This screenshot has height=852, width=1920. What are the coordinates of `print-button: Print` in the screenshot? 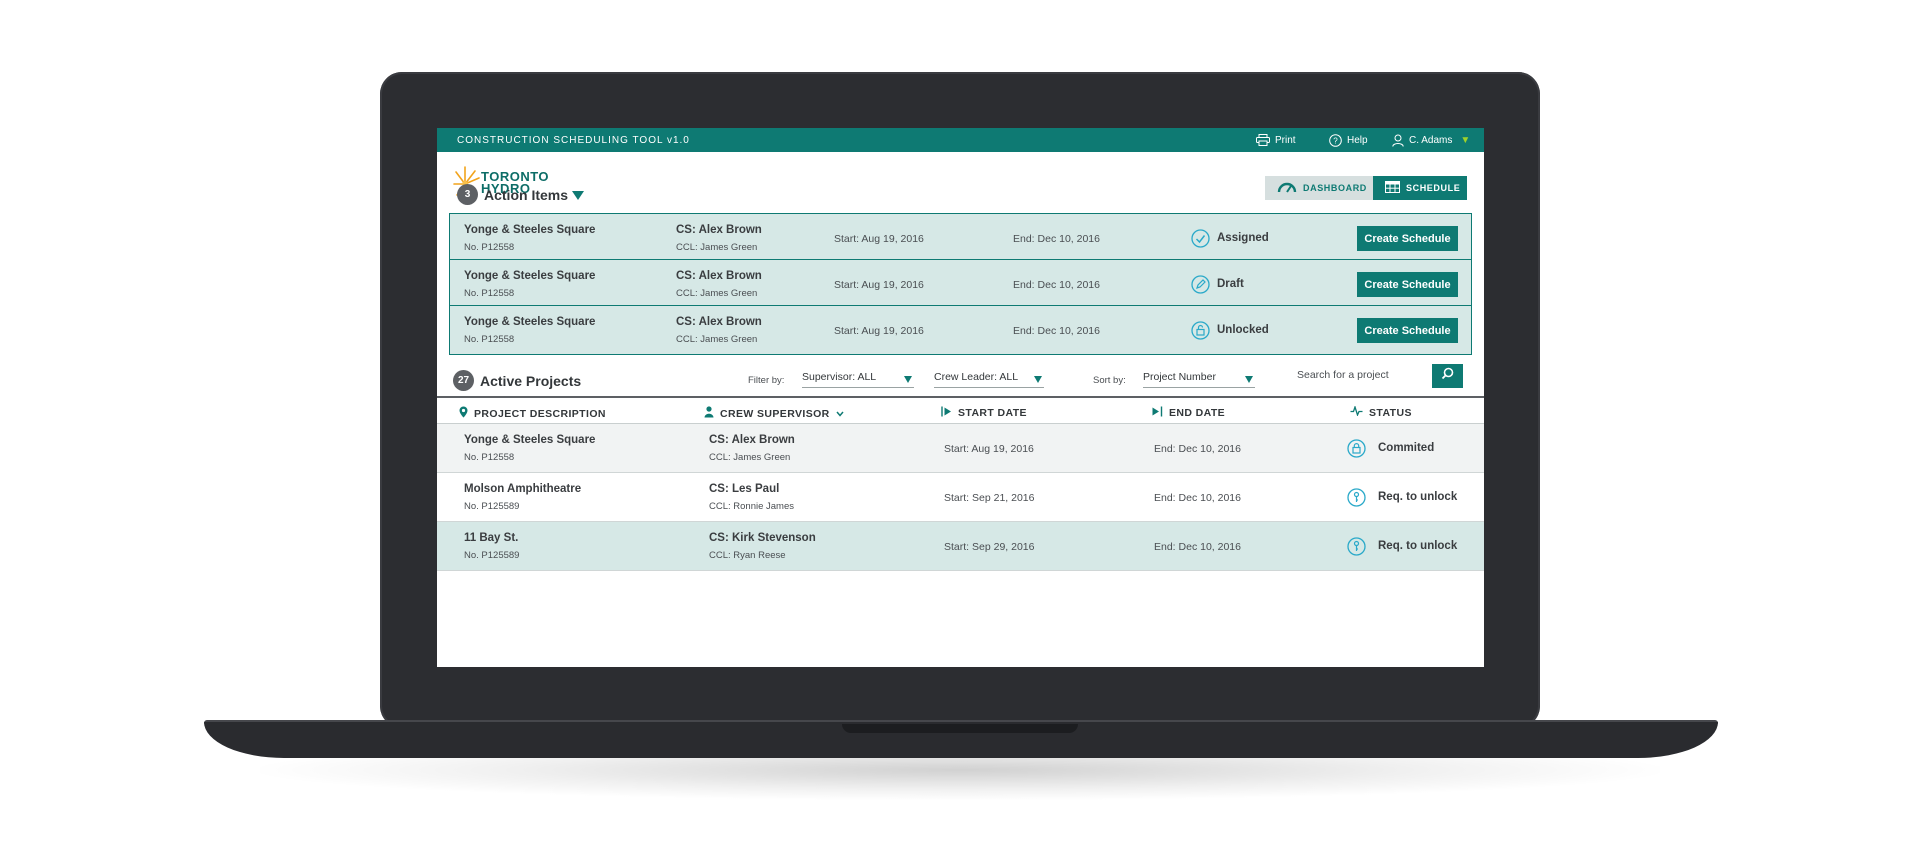 It's located at (1276, 140).